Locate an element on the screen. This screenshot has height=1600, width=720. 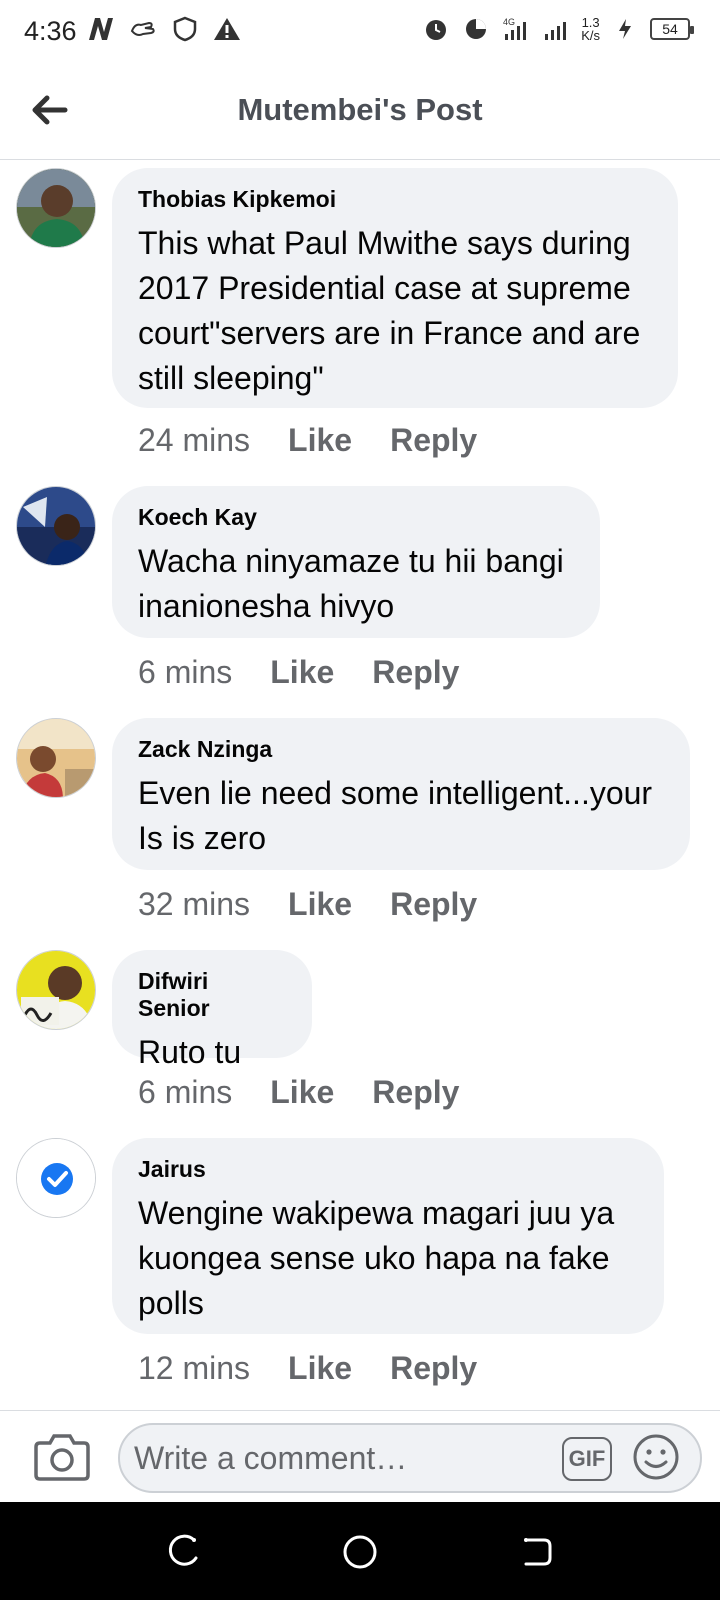
comment-author: Koech Kay is located at coordinates (356, 517).